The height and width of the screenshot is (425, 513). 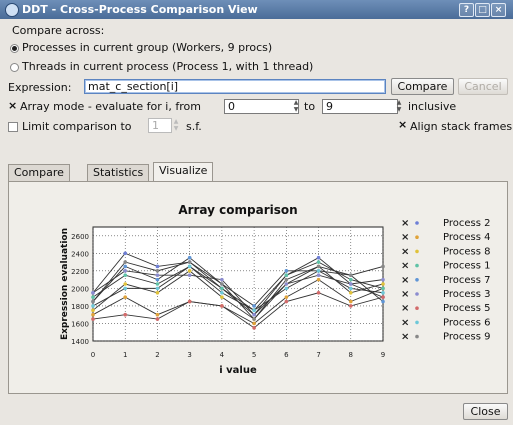 What do you see at coordinates (286, 355) in the screenshot?
I see `x-tick-label: 6` at bounding box center [286, 355].